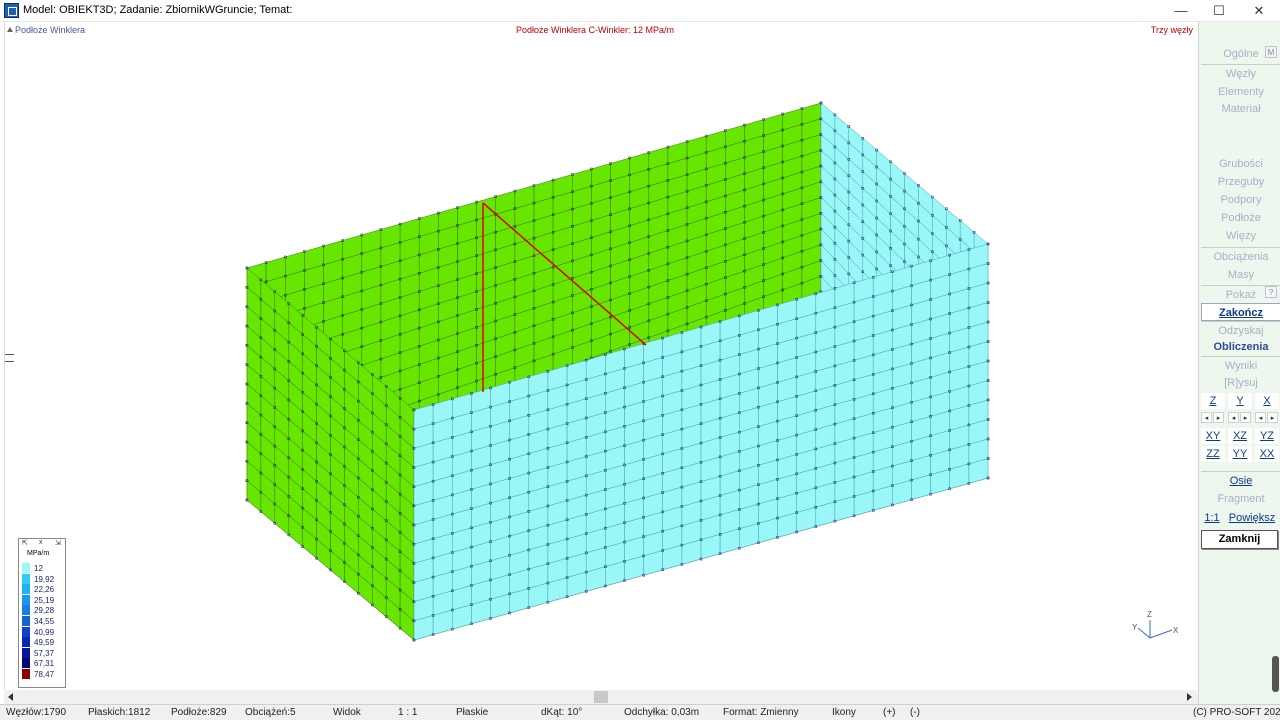 The width and height of the screenshot is (1280, 720). I want to click on legend-close-icon: x, so click(41, 542).